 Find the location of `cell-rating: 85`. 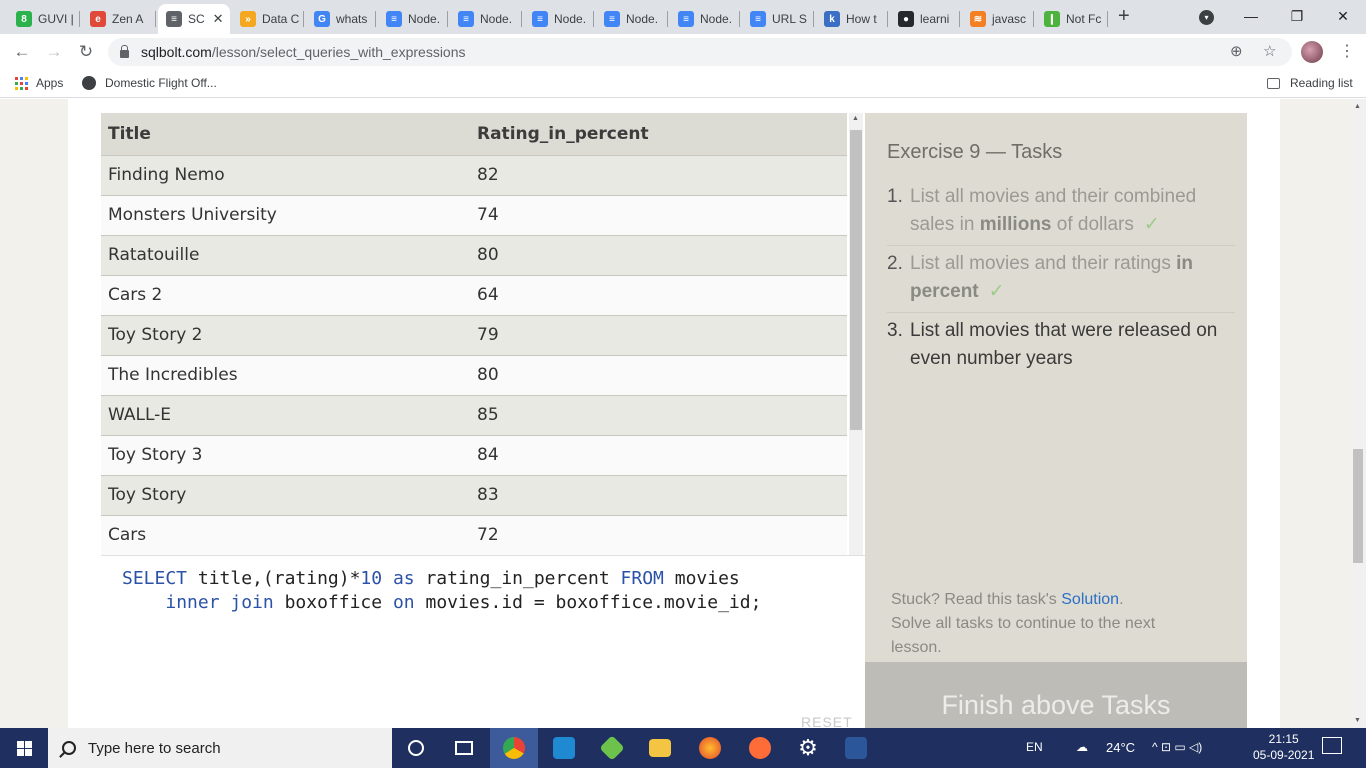

cell-rating: 85 is located at coordinates (658, 414).